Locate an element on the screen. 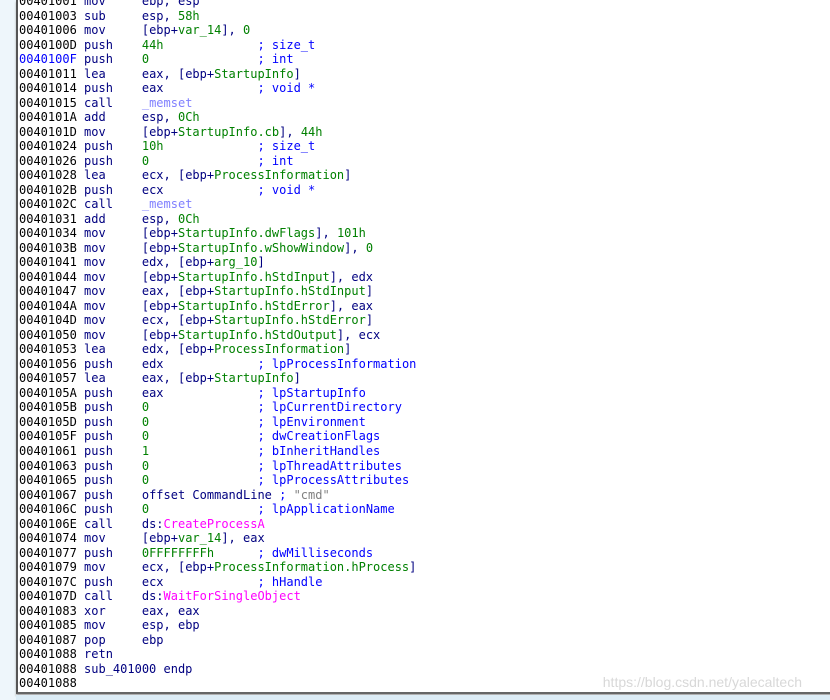 The height and width of the screenshot is (700, 830). address: 0040104A is located at coordinates (48, 306).